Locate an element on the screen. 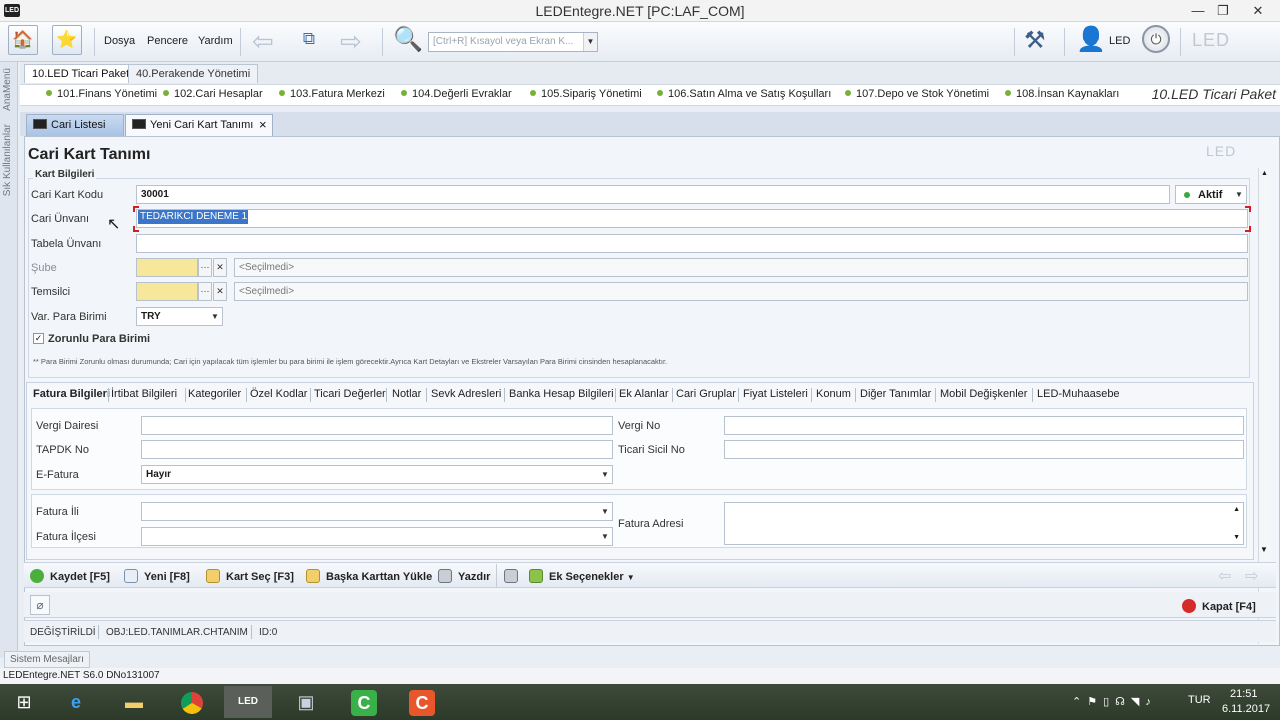 The height and width of the screenshot is (720, 1280). shortcut-search-input: [Ctrl+R] Kısayol veya Ekran K... ▼ is located at coordinates (513, 42).